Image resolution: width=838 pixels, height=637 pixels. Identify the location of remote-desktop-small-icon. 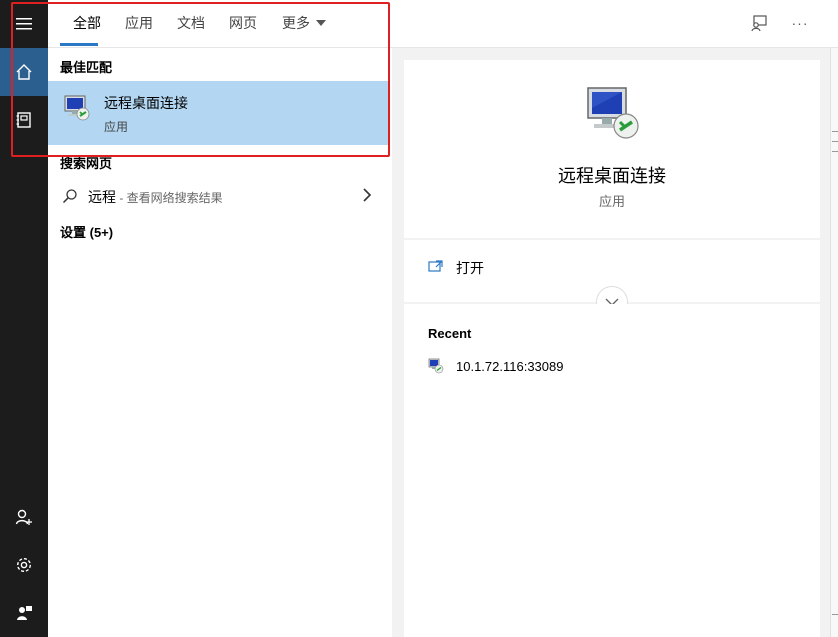
(436, 366).